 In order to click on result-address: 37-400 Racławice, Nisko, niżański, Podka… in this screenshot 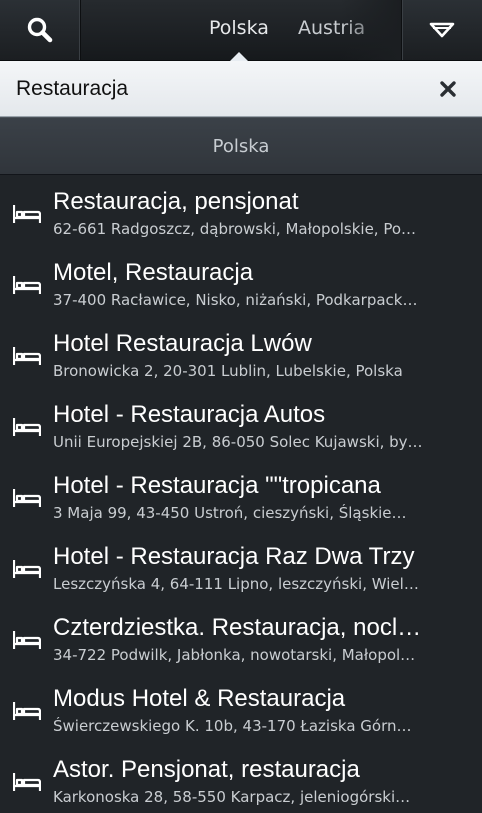, I will do `click(235, 300)`.